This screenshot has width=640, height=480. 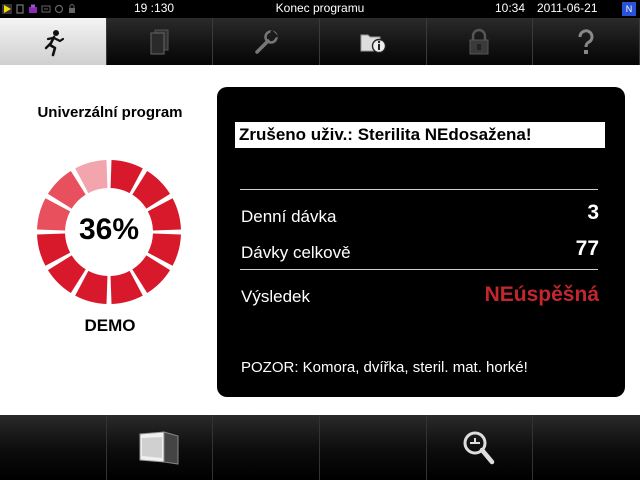 I want to click on padlock-icon, so click(x=479, y=41).